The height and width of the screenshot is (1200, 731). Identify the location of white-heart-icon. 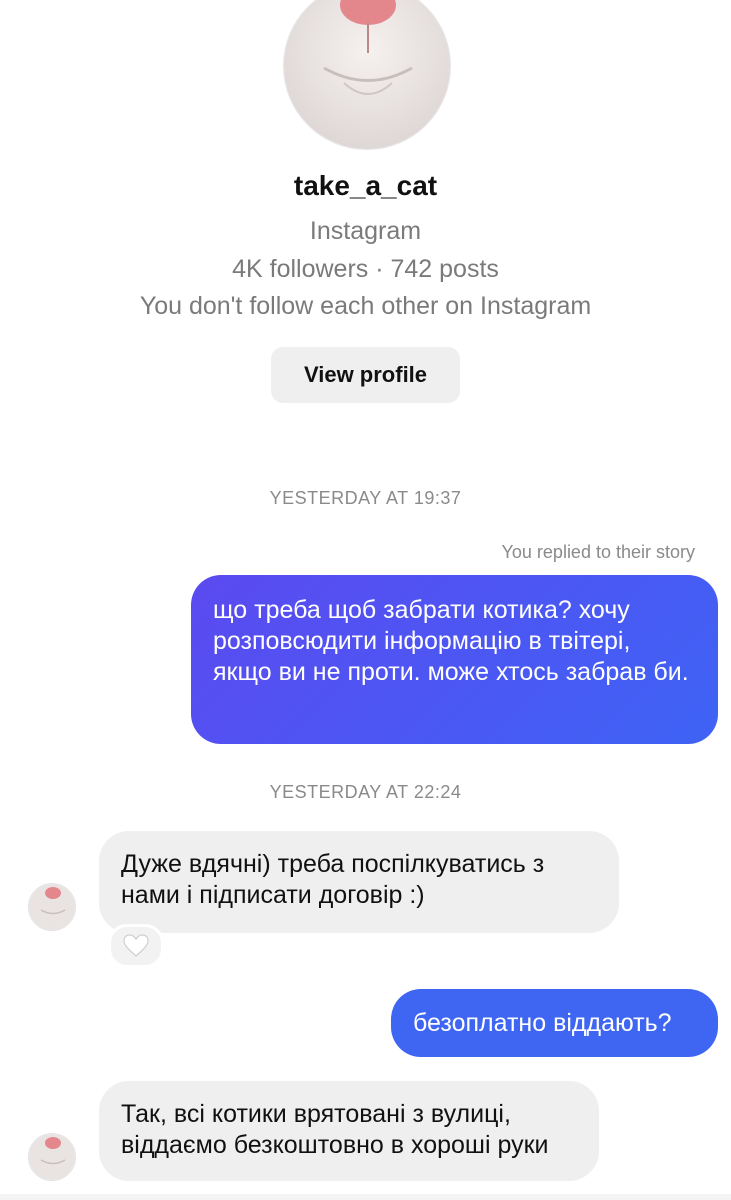
(136, 945).